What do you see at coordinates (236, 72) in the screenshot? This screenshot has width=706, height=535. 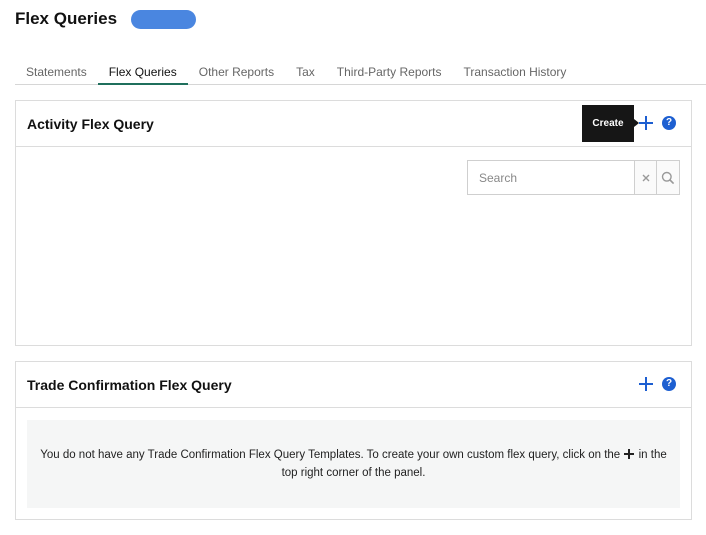 I see `tab-other-reports: Other Reports` at bounding box center [236, 72].